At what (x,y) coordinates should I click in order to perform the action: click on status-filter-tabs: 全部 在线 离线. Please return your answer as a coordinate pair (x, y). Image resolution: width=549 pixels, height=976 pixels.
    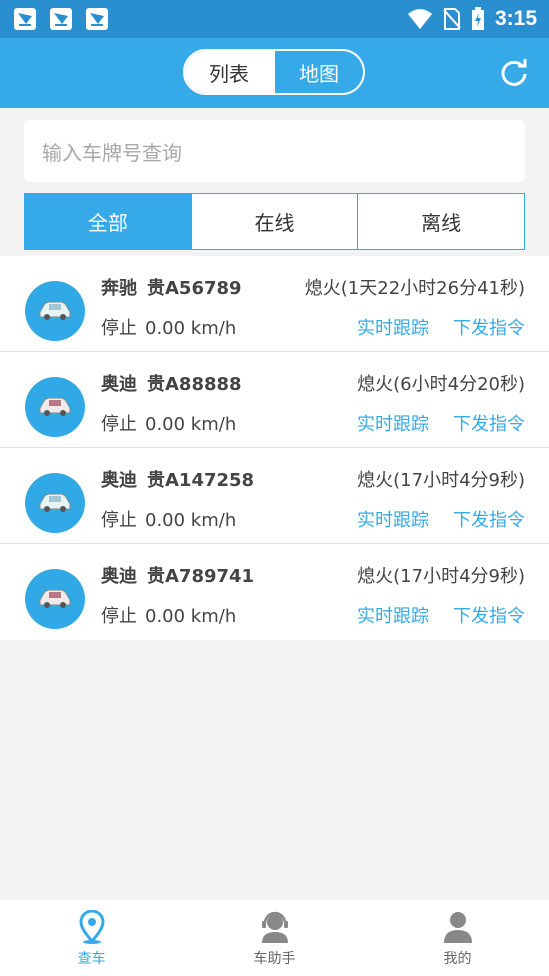
    Looking at the image, I should click on (274, 221).